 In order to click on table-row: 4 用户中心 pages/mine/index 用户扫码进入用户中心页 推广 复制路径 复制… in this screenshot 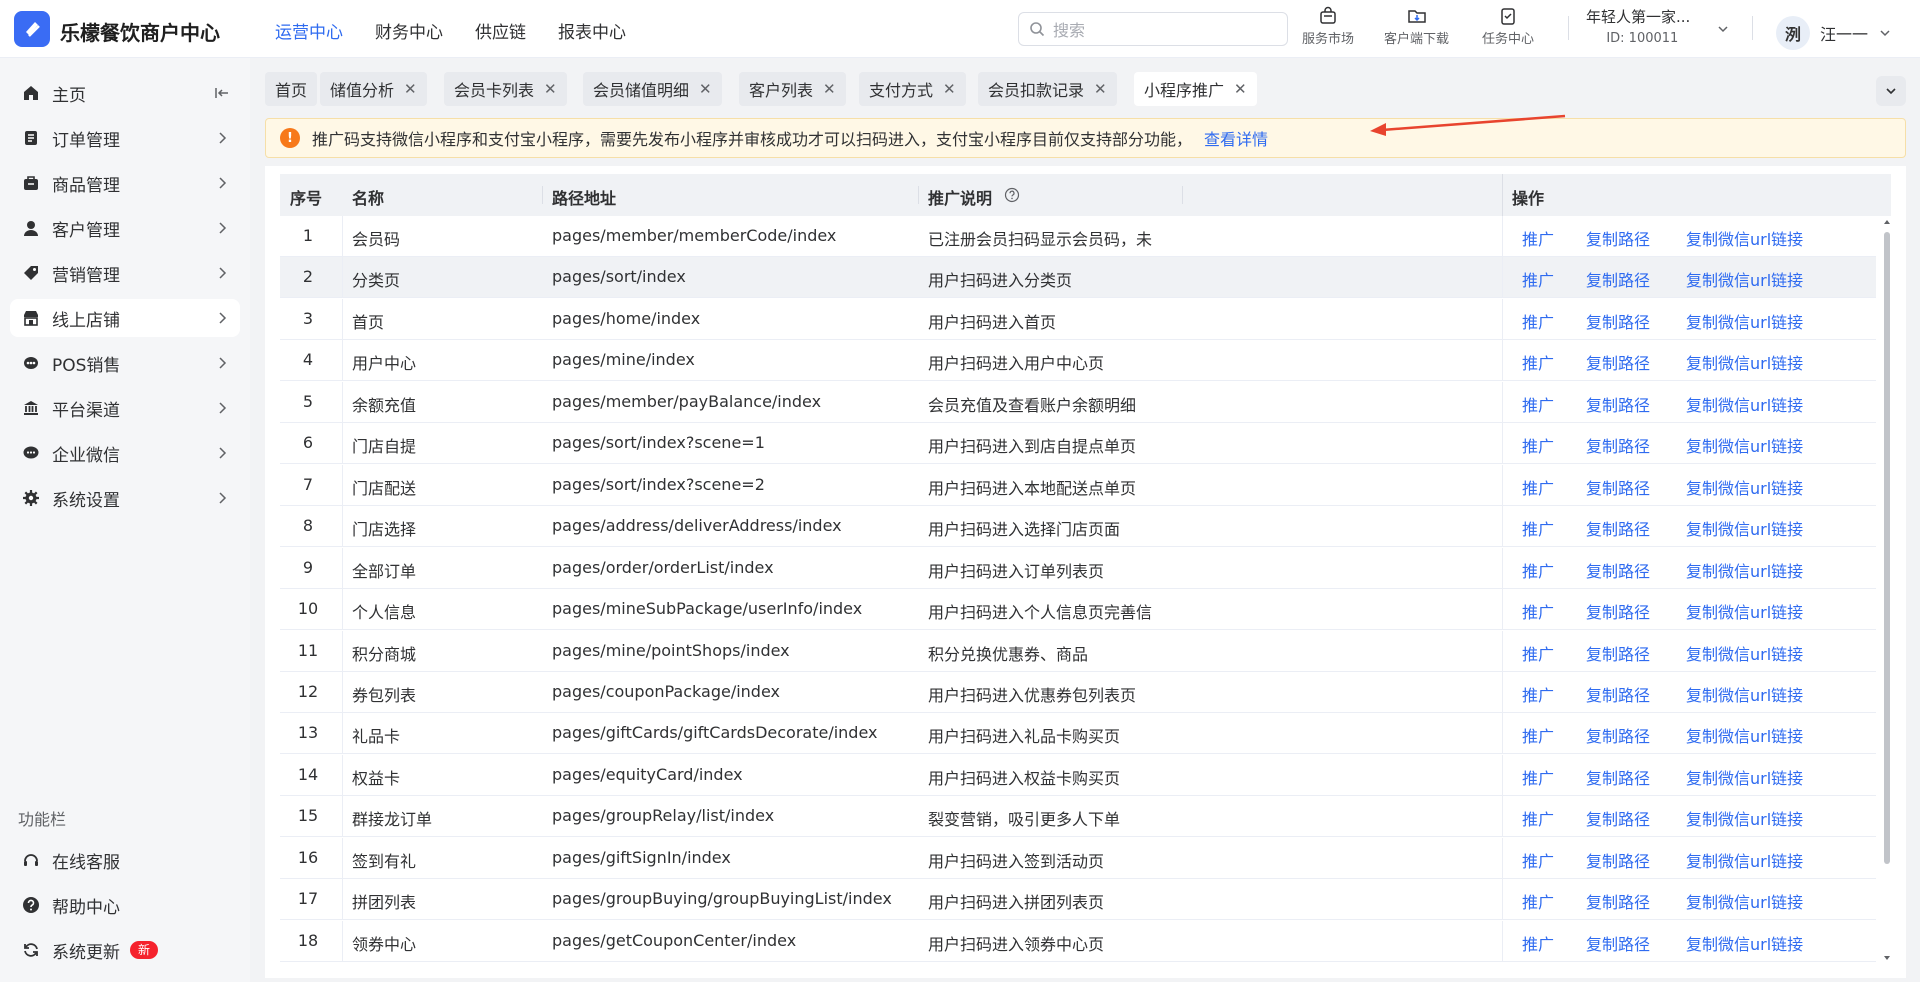, I will do `click(1078, 361)`.